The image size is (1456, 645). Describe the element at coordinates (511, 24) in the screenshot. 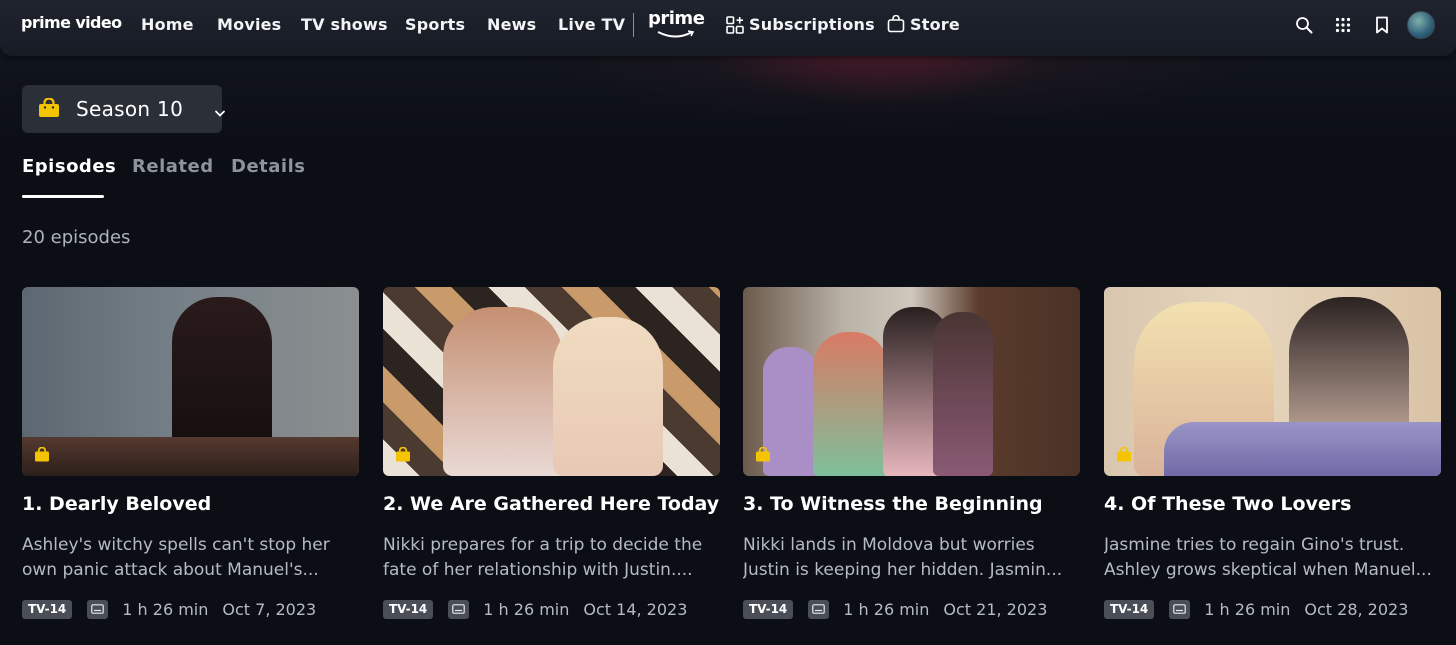

I see `nav-link-news: News` at that location.